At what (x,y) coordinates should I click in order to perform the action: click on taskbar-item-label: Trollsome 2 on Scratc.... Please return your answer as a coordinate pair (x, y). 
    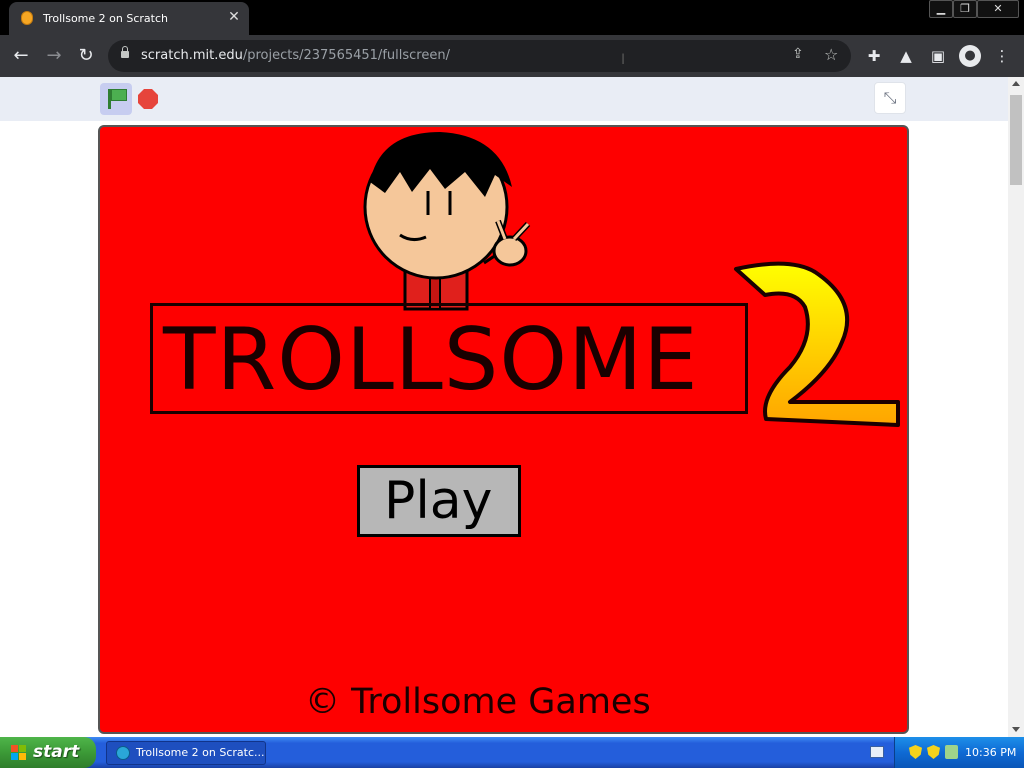
    Looking at the image, I should click on (200, 752).